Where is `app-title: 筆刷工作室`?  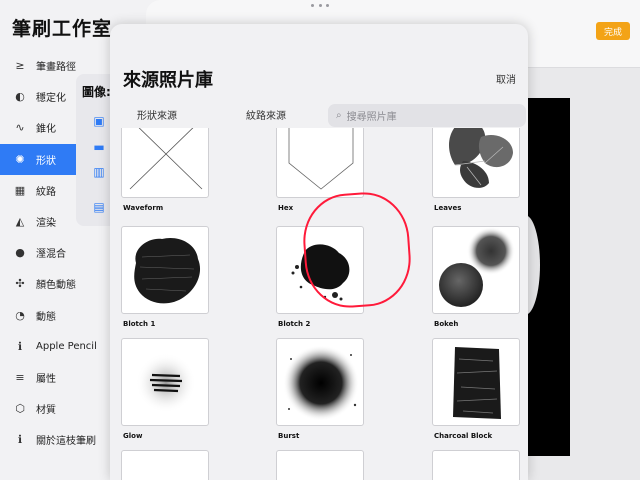
app-title: 筆刷工作室 is located at coordinates (62, 29).